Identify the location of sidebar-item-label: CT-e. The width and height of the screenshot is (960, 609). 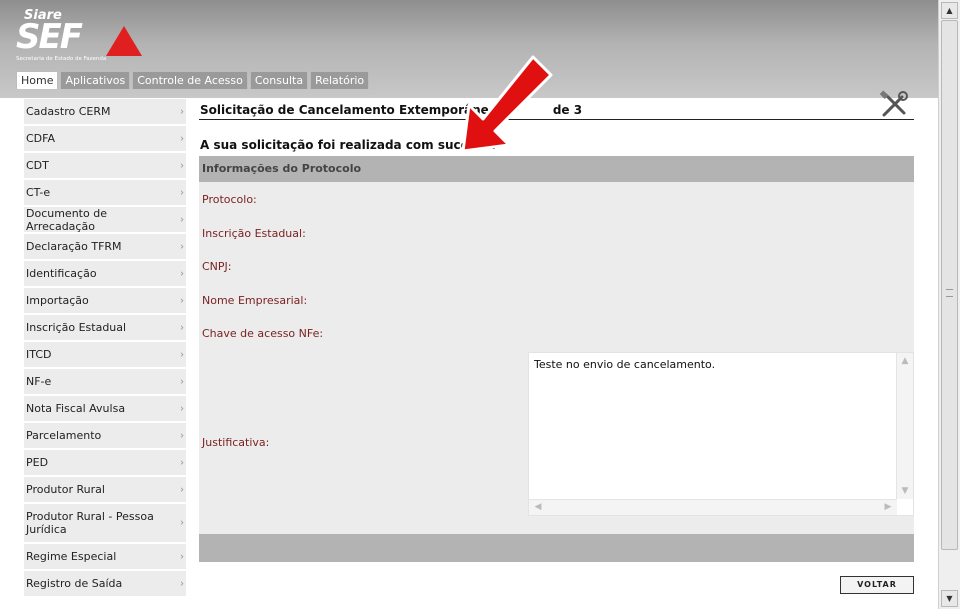
(38, 192).